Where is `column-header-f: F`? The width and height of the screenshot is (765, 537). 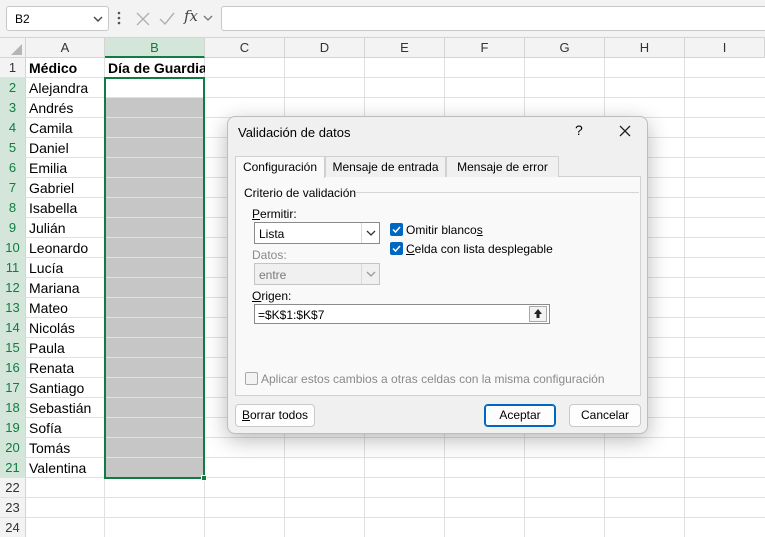 column-header-f: F is located at coordinates (485, 48).